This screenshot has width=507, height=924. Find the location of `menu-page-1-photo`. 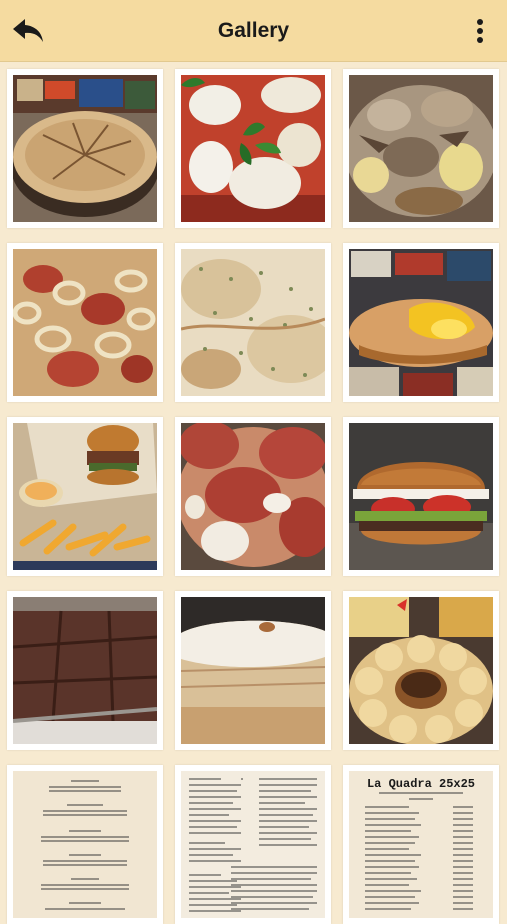

menu-page-1-photo is located at coordinates (85, 844).